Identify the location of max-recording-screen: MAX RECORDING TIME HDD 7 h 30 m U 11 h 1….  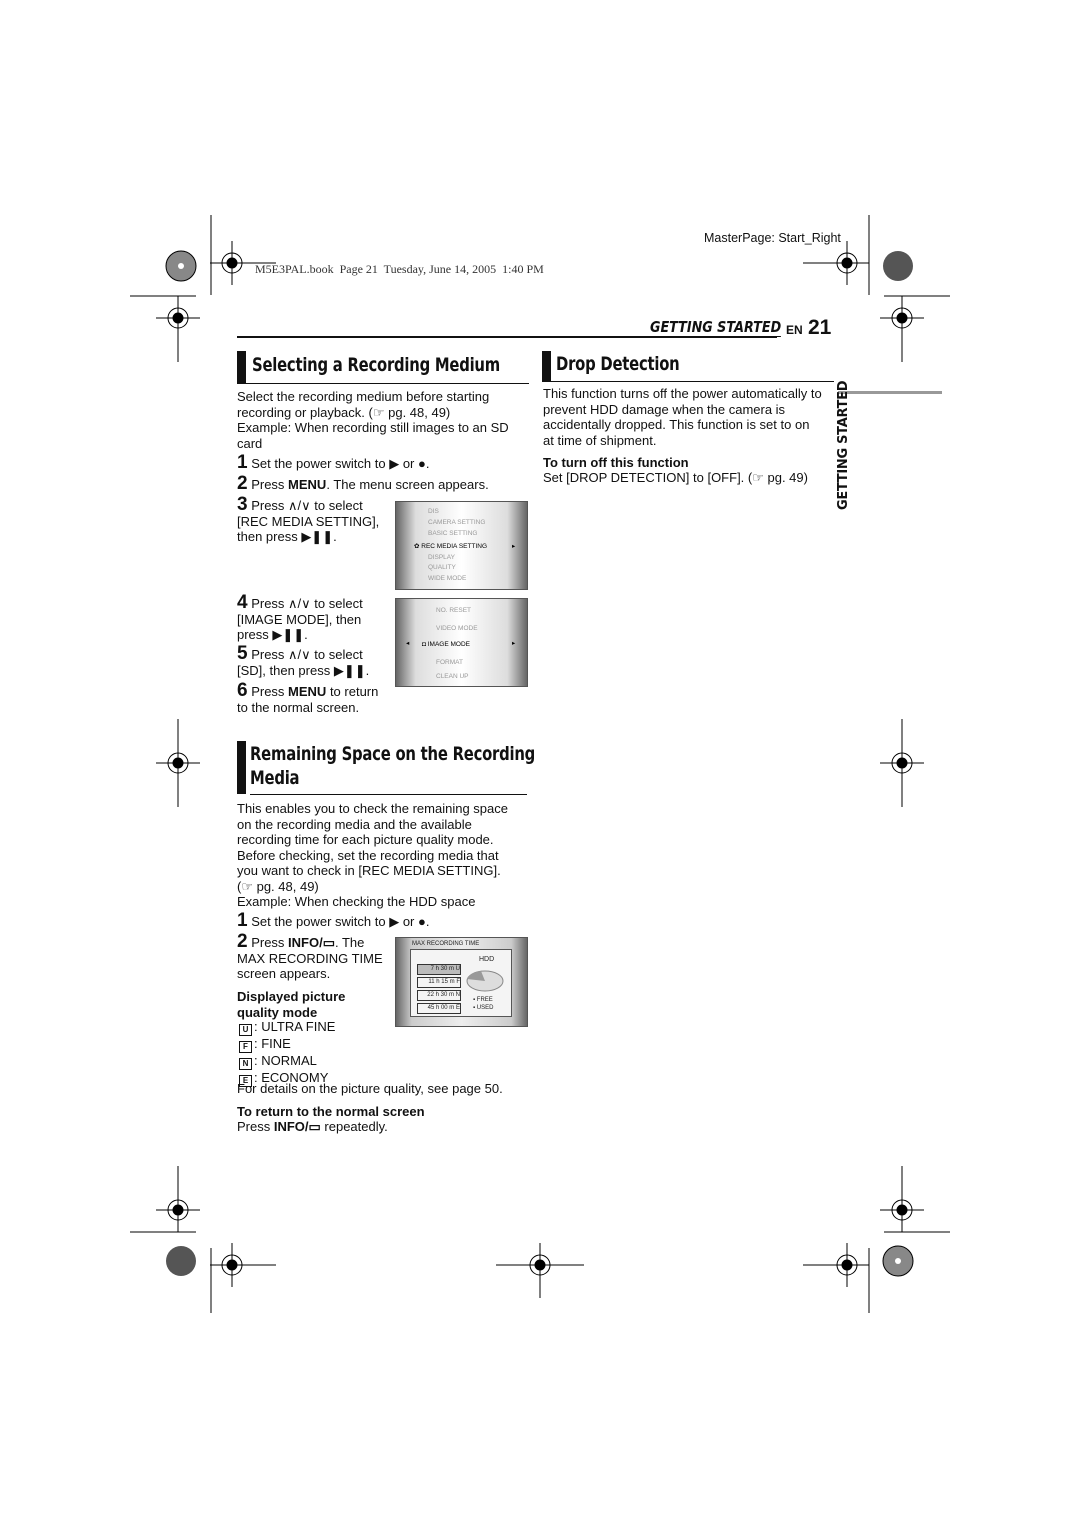
(461, 982).